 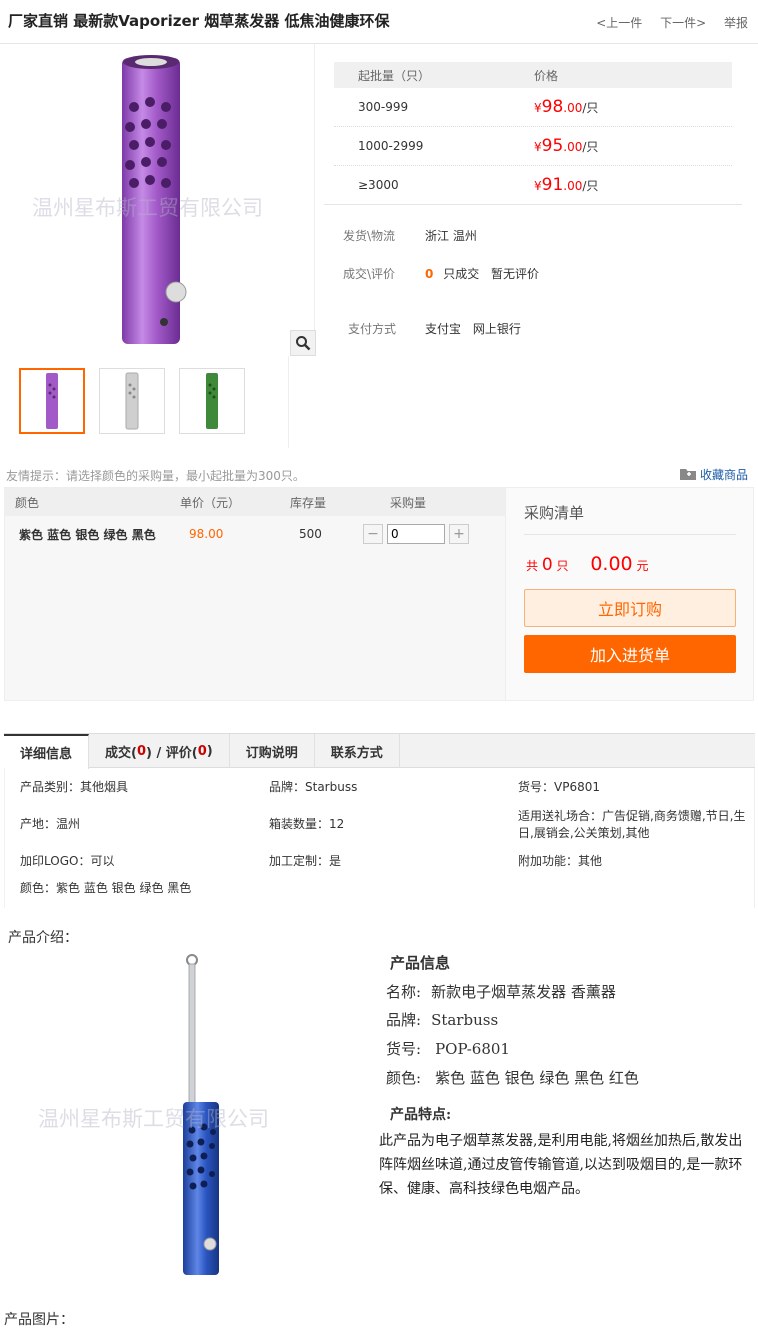 I want to click on favorite-link: 收藏商品, so click(x=714, y=474).